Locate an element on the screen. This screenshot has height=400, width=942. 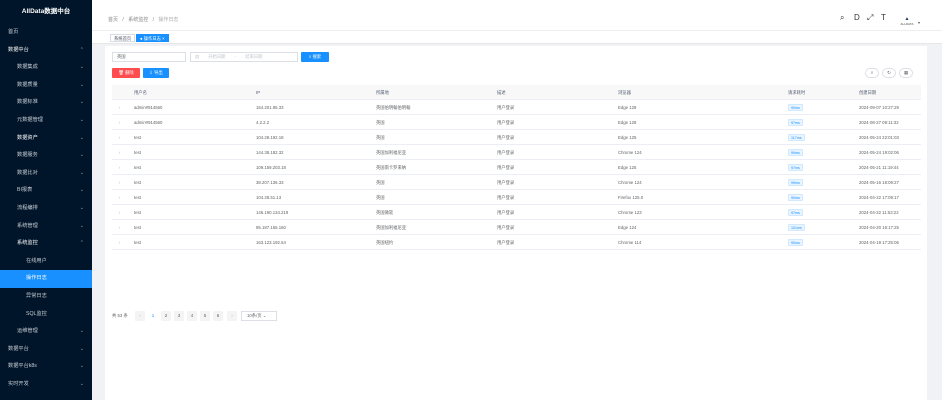
column-header-created: 创建日期 is located at coordinates (868, 92).